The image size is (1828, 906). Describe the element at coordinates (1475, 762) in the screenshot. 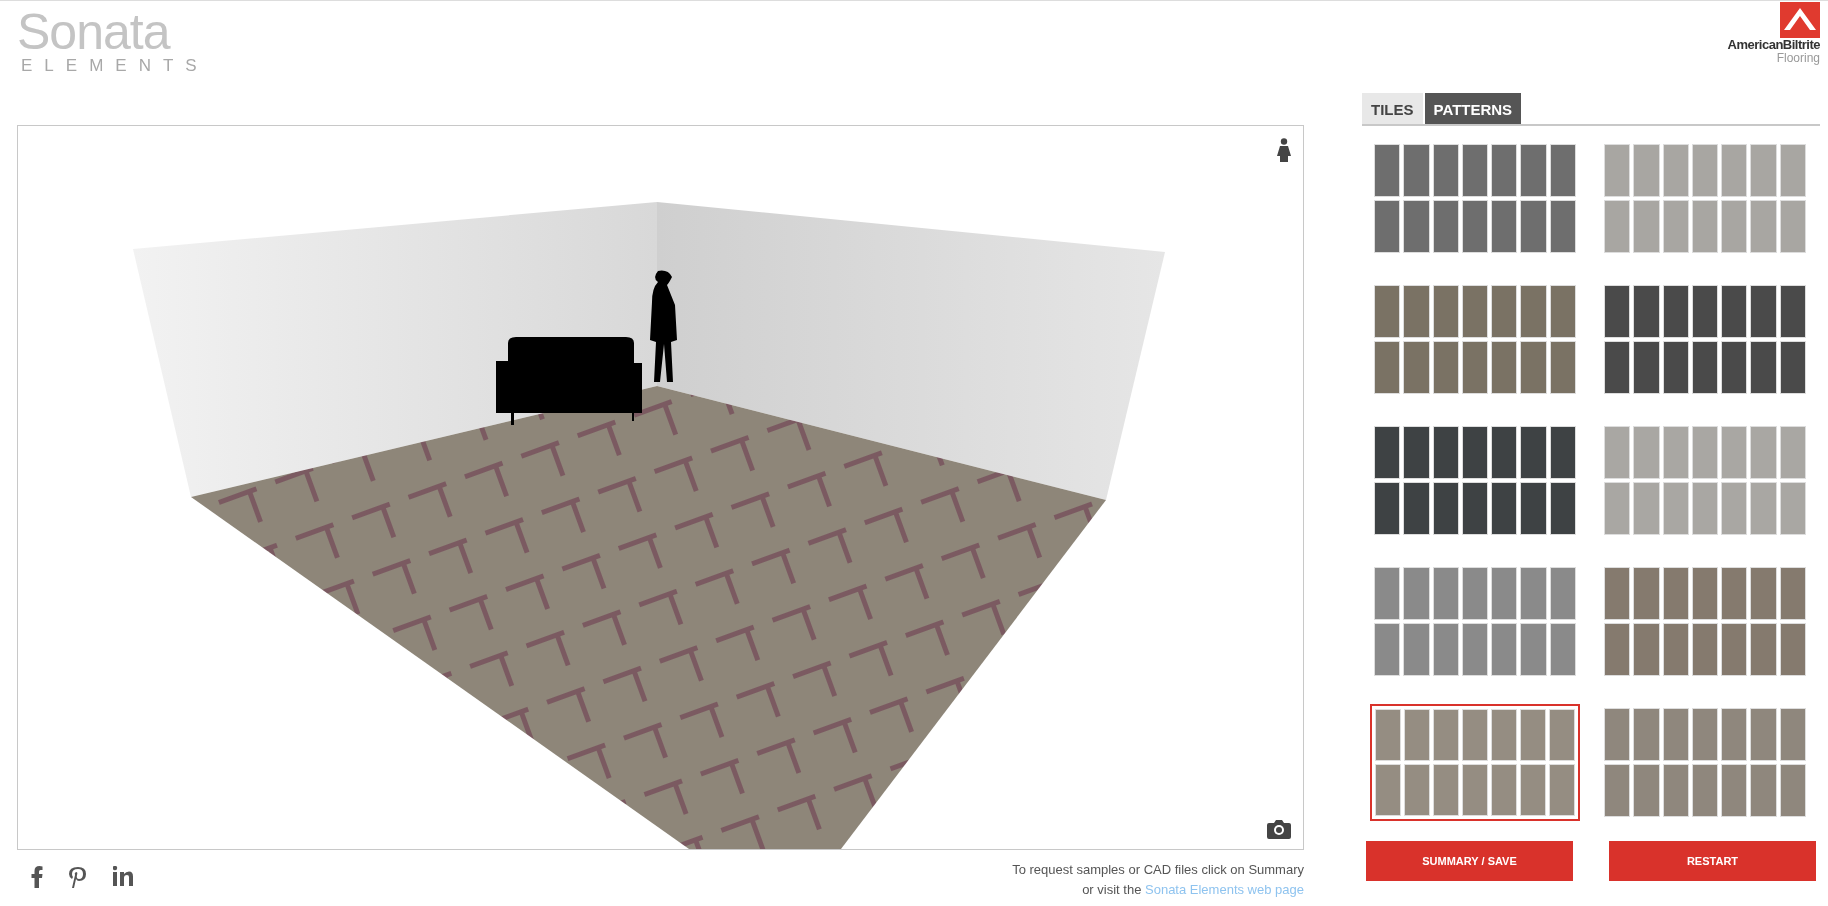

I see `pattern-swatch` at that location.